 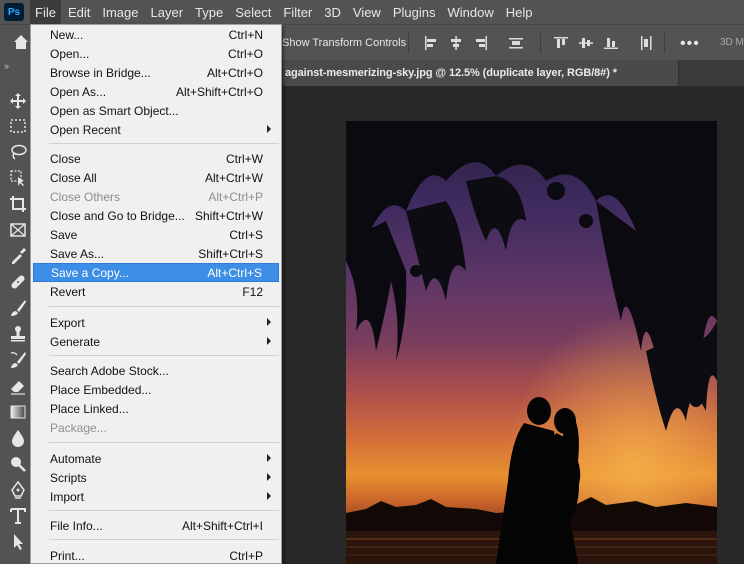 I want to click on menu-item-label: Close All, so click(x=73, y=177).